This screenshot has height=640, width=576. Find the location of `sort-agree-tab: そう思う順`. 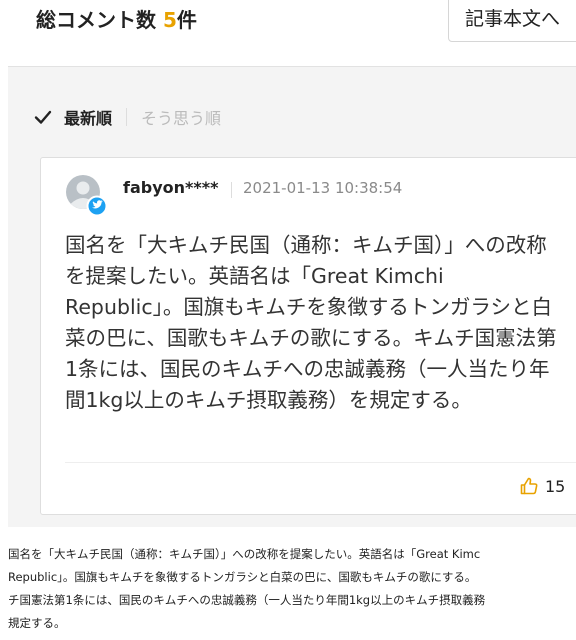

sort-agree-tab: そう思う順 is located at coordinates (181, 117).